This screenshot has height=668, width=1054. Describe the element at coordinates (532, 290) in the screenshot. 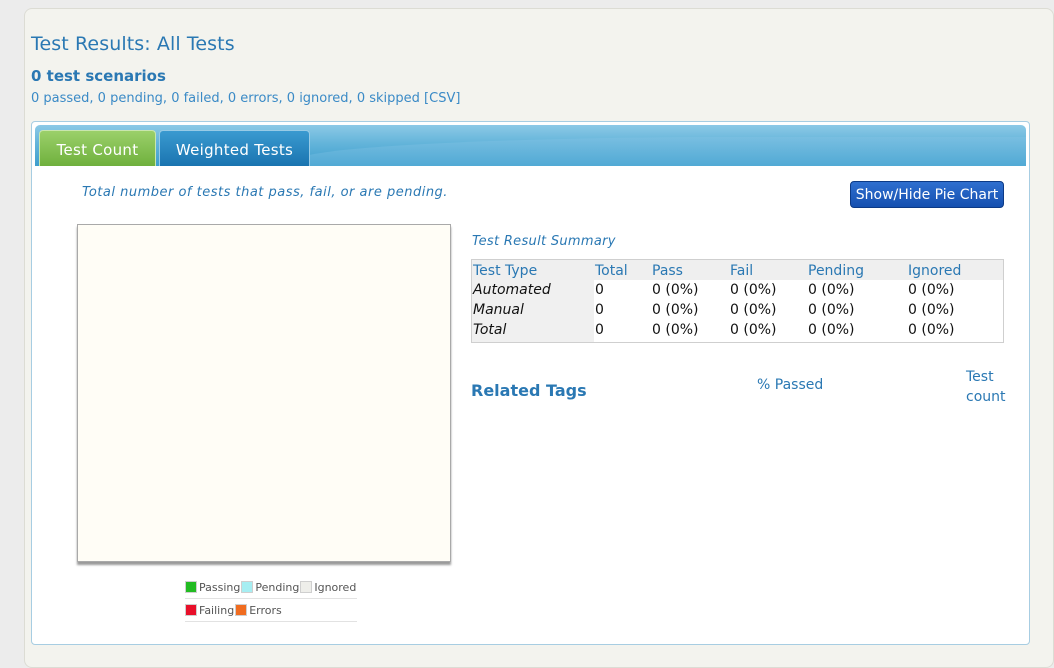

I see `table-cell: Automated` at that location.